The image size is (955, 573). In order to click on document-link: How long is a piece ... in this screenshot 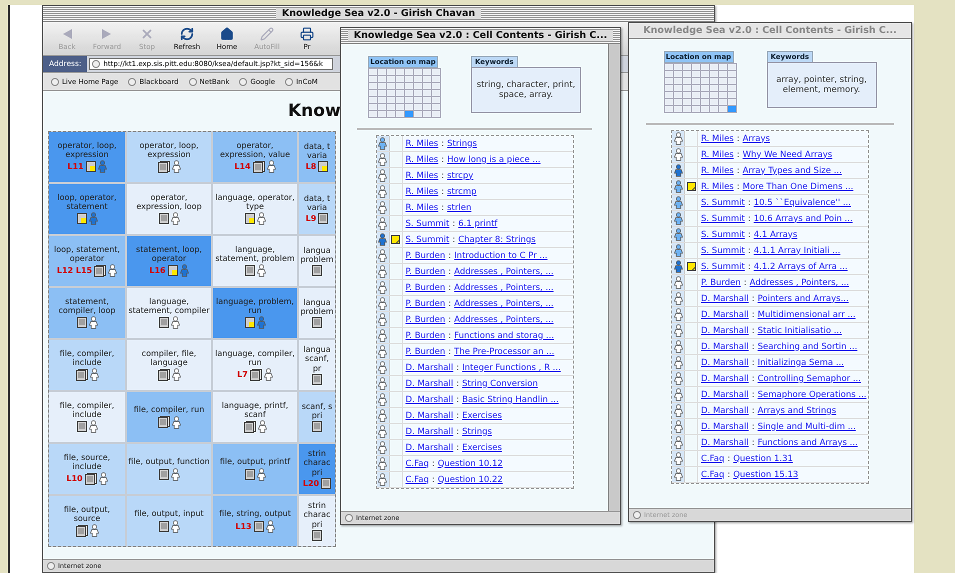, I will do `click(494, 159)`.